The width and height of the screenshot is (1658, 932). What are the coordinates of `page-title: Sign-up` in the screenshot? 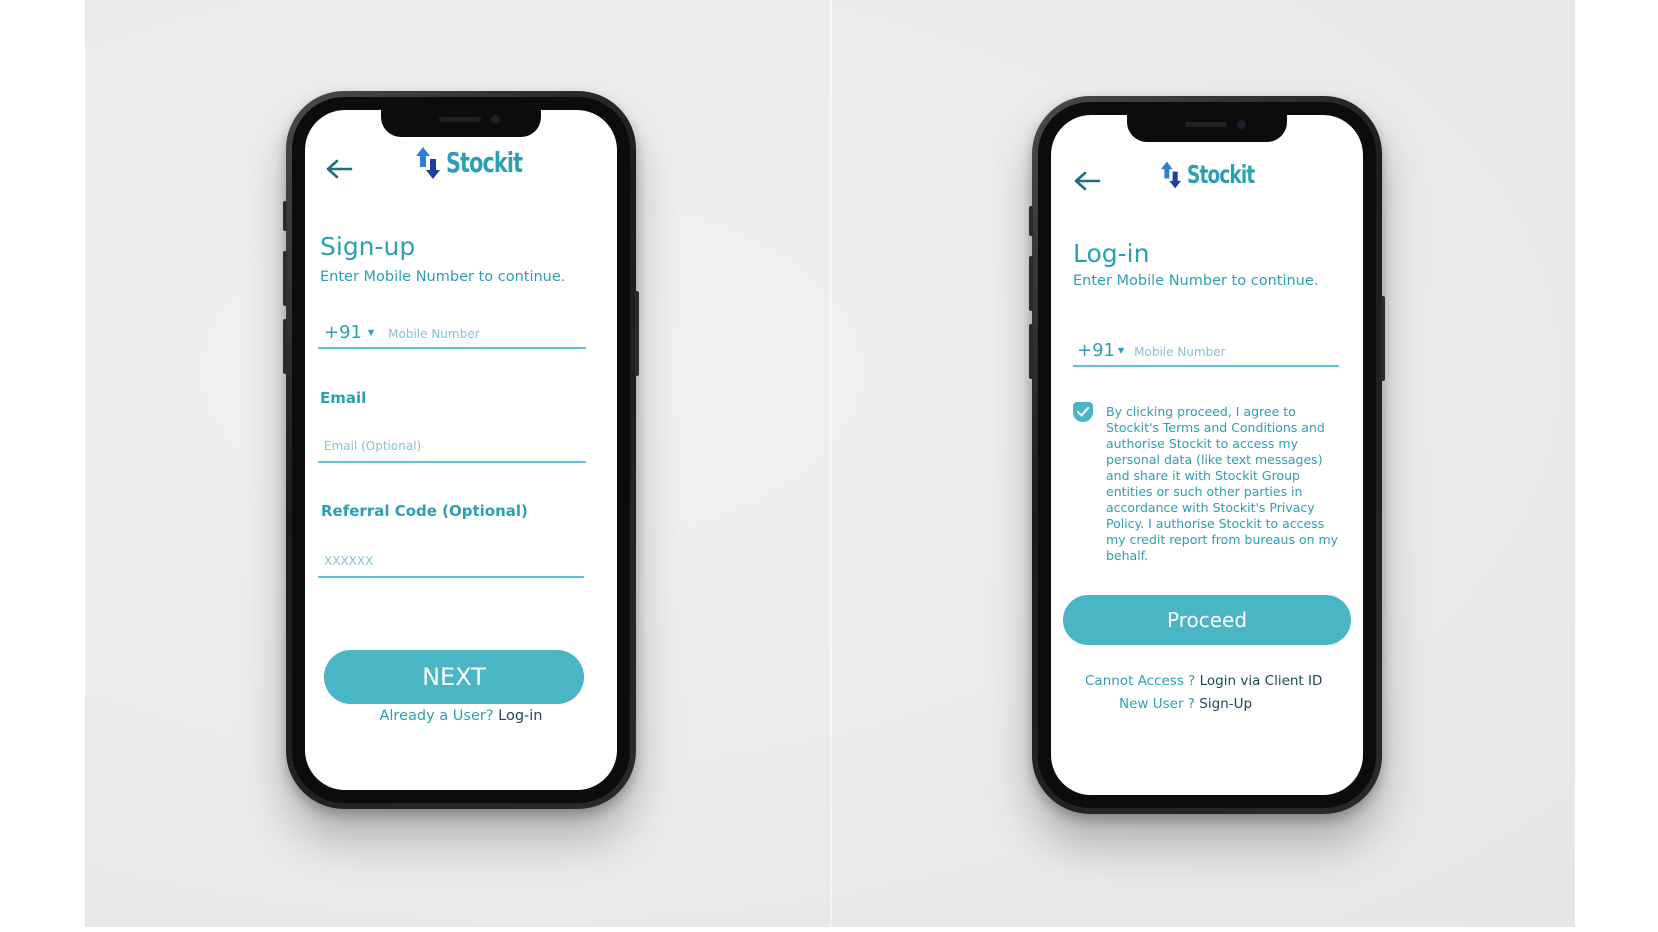 It's located at (368, 246).